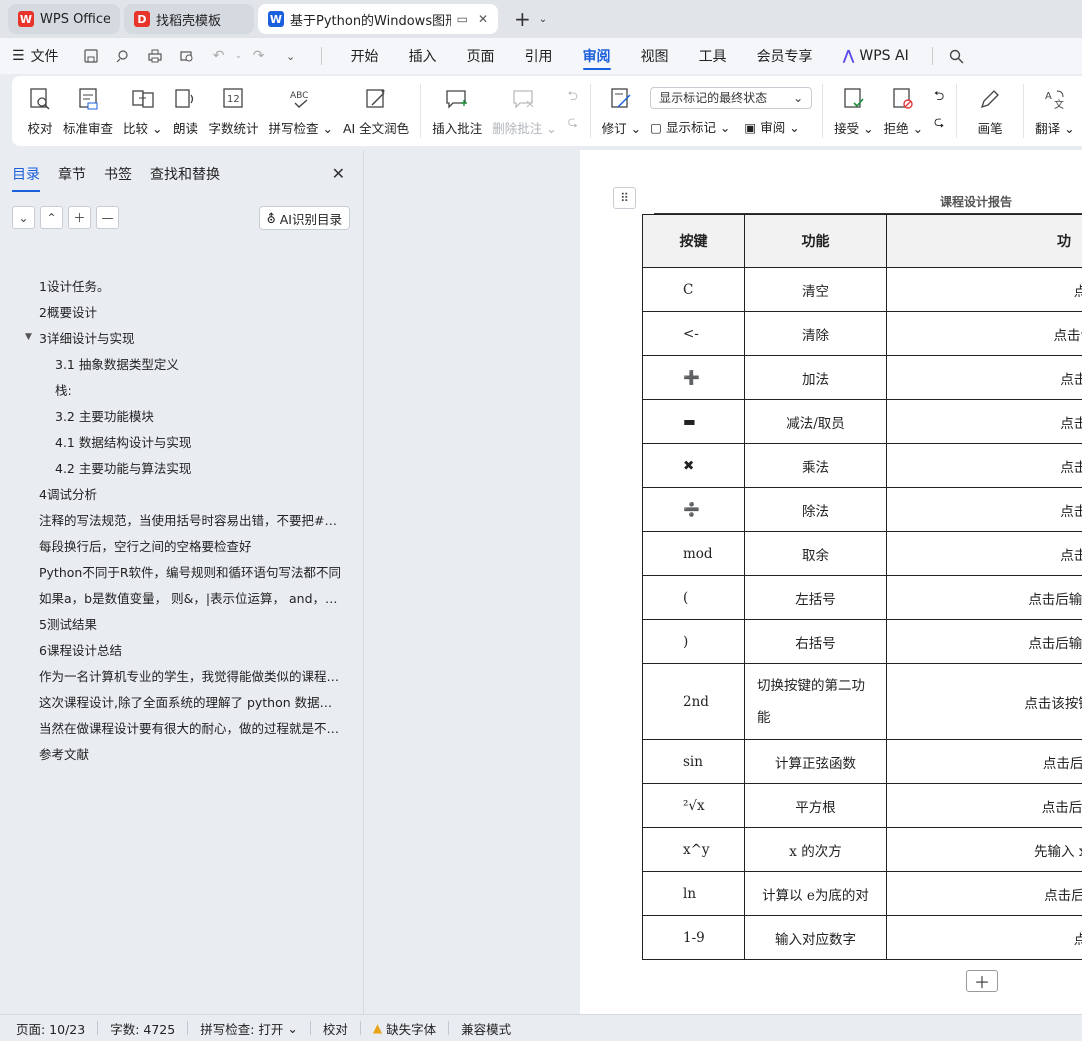 The width and height of the screenshot is (1082, 1041). I want to click on menu-tools: 工具, so click(713, 56).